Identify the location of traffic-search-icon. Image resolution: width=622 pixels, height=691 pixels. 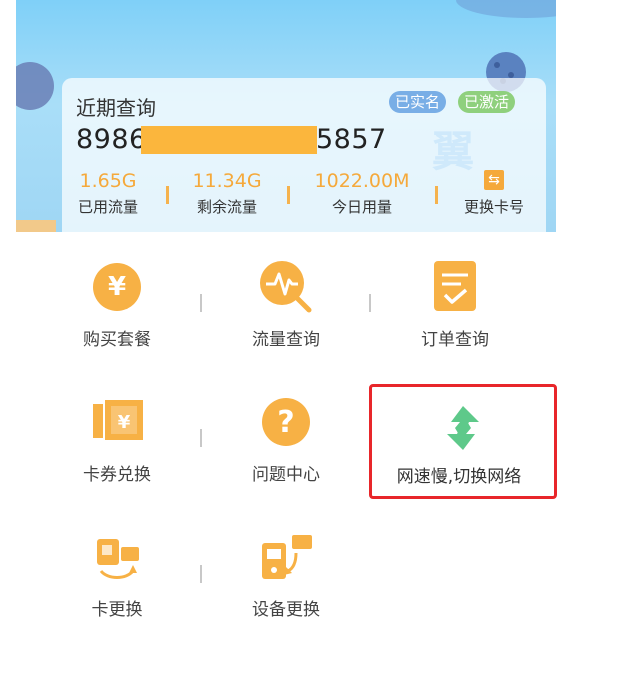
(286, 287).